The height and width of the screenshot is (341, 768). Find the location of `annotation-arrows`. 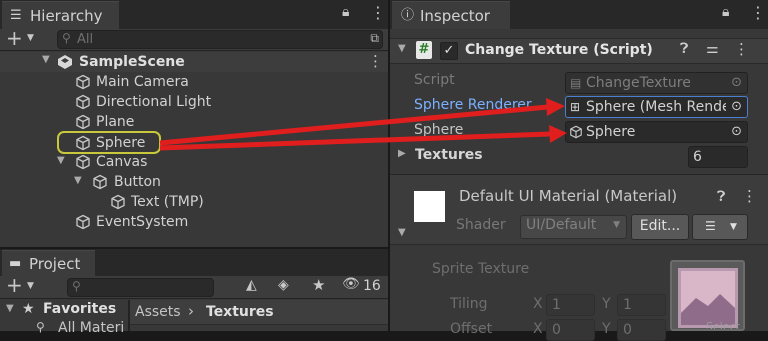

annotation-arrows is located at coordinates (363, 124).